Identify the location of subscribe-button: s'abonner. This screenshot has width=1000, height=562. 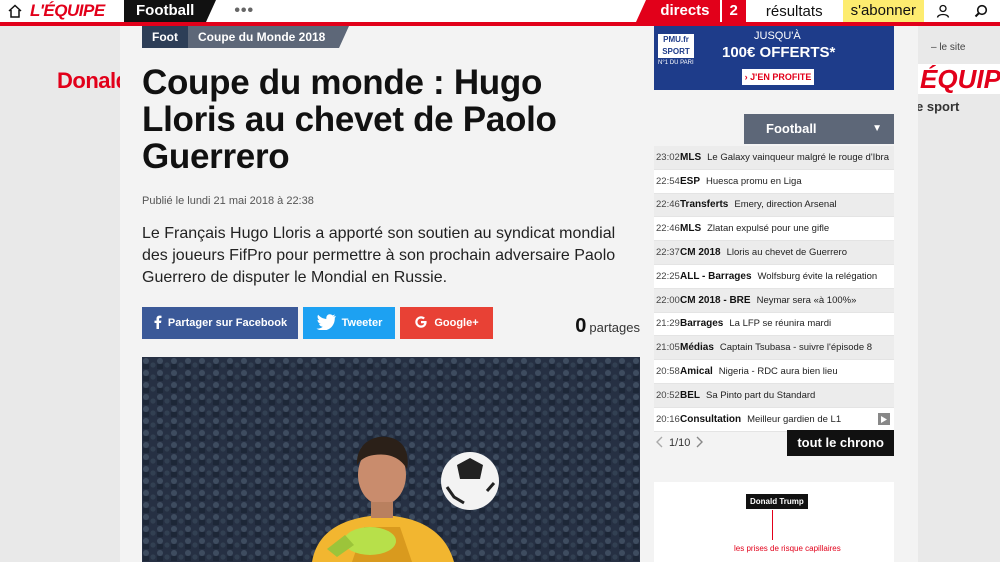
(883, 11).